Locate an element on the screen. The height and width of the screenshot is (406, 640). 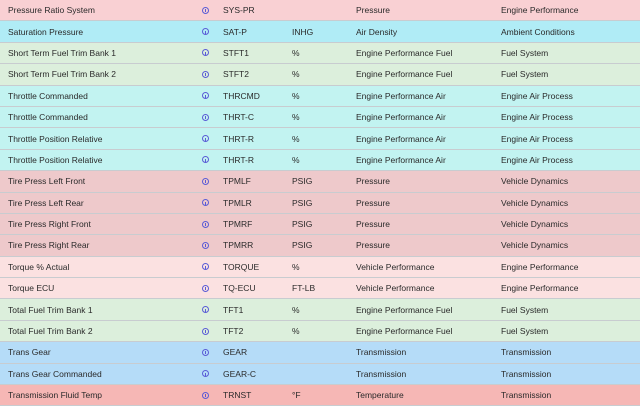
pid-category-cell: Temperature is located at coordinates (380, 395).